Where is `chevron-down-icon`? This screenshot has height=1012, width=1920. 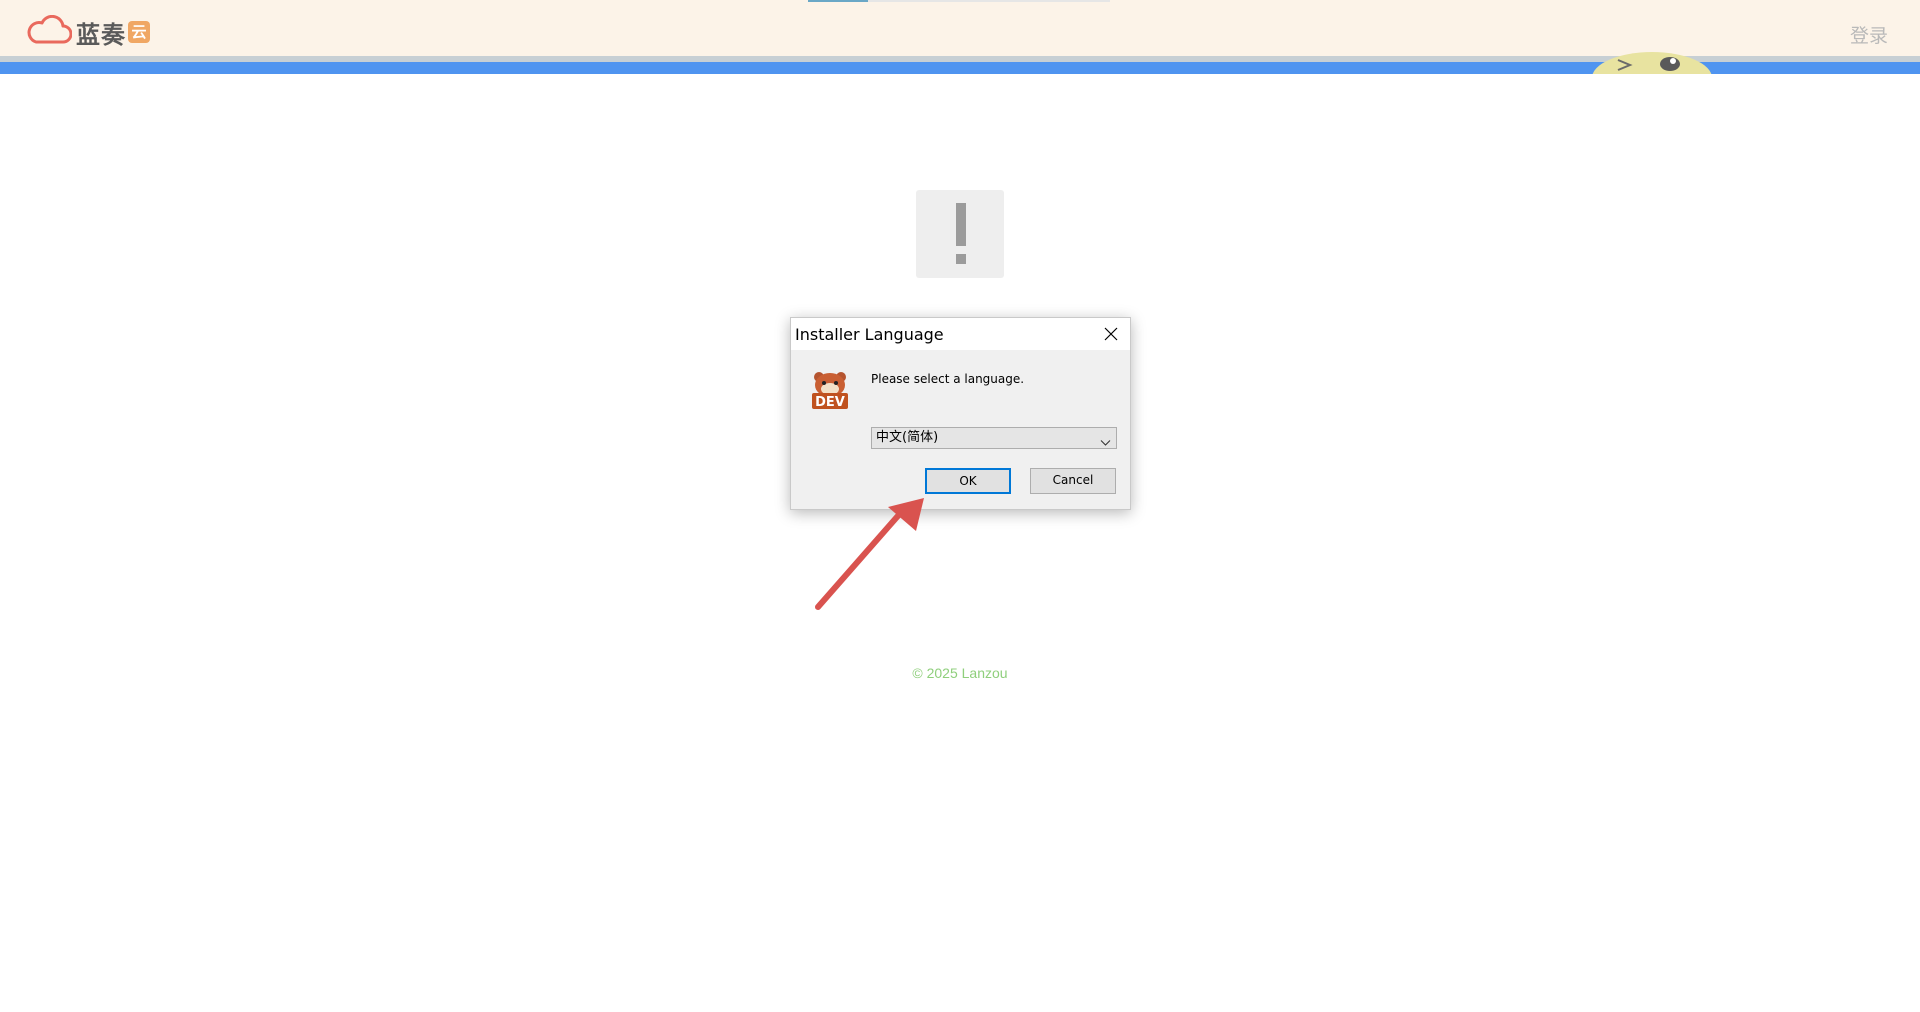
chevron-down-icon is located at coordinates (1105, 440).